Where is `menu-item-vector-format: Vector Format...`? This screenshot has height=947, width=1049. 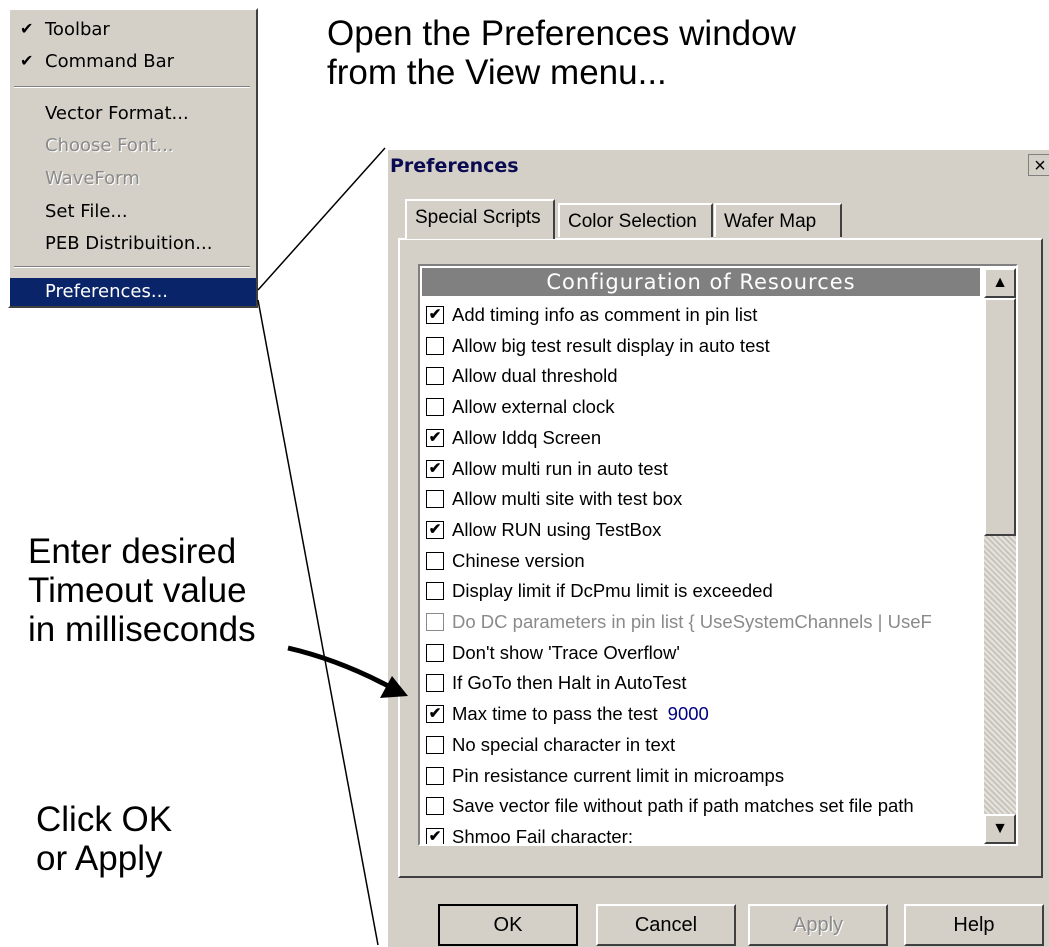 menu-item-vector-format: Vector Format... is located at coordinates (133, 114).